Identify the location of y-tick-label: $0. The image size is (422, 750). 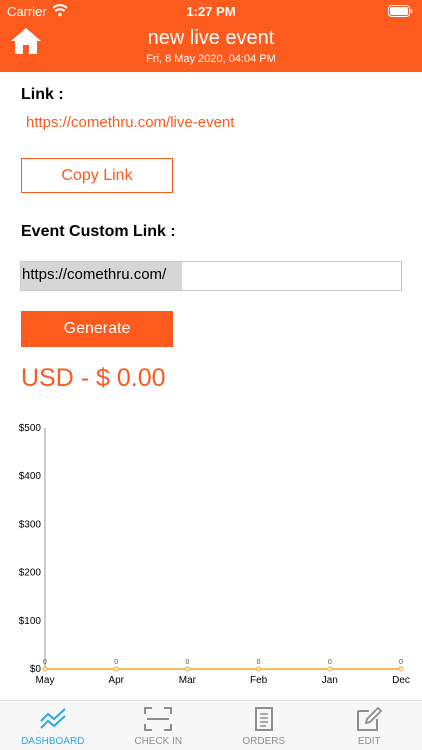
(36, 669).